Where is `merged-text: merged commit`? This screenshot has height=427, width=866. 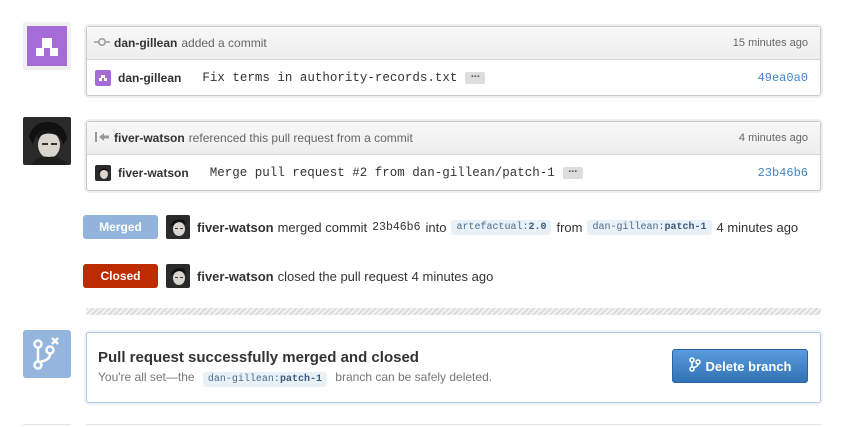
merged-text: merged commit is located at coordinates (322, 227).